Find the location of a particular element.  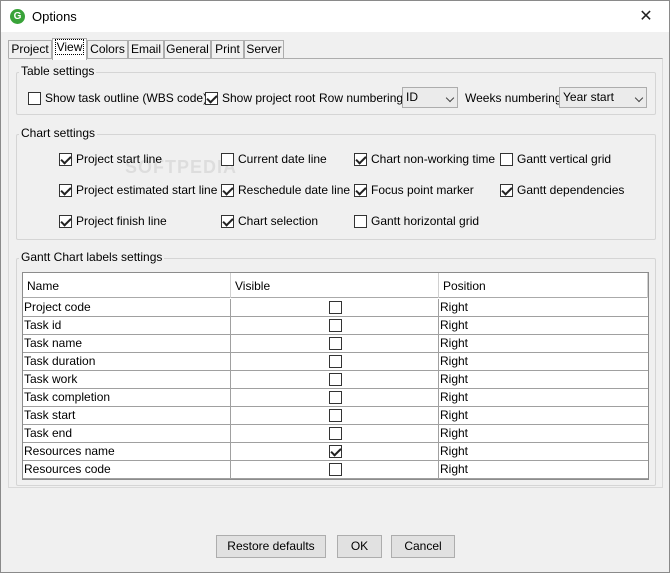

chart-selection-checkbox: Chart selection is located at coordinates (269, 221).